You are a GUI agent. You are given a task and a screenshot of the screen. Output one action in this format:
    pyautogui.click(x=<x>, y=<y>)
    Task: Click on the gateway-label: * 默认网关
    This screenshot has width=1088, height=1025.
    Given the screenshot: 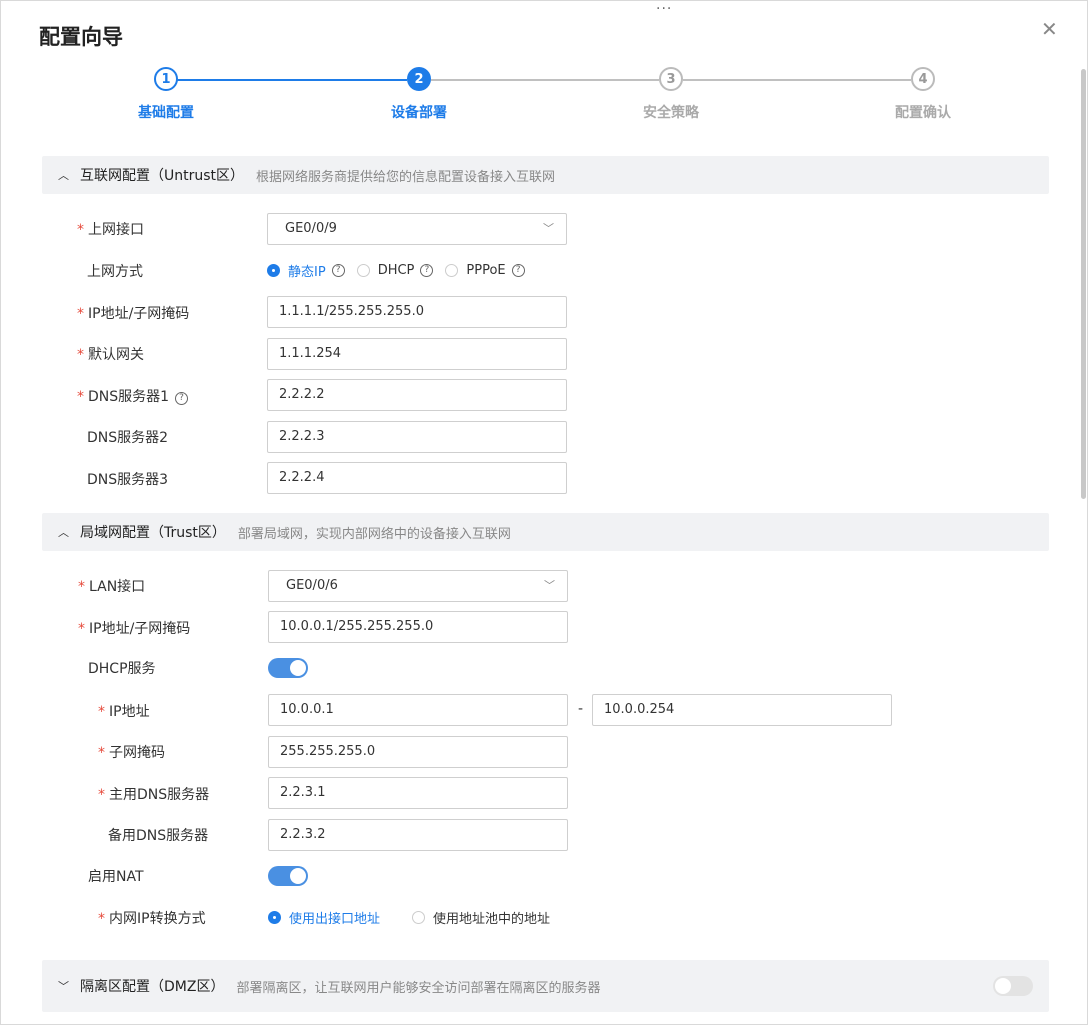 What is the action you would take?
    pyautogui.click(x=110, y=355)
    